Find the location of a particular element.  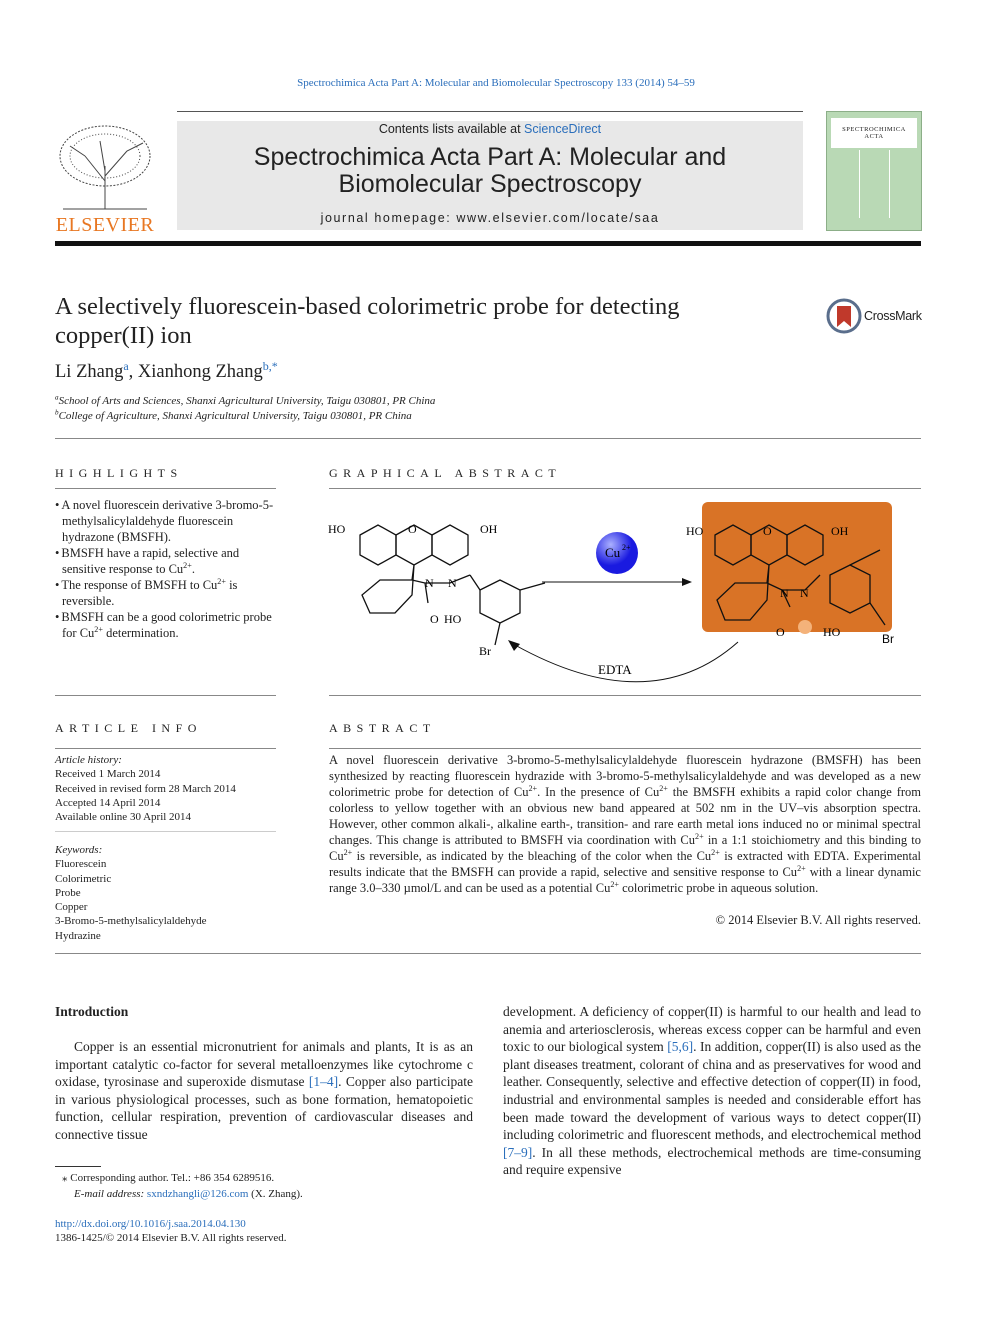

contents-label: Contents lists available at is located at coordinates (451, 129).